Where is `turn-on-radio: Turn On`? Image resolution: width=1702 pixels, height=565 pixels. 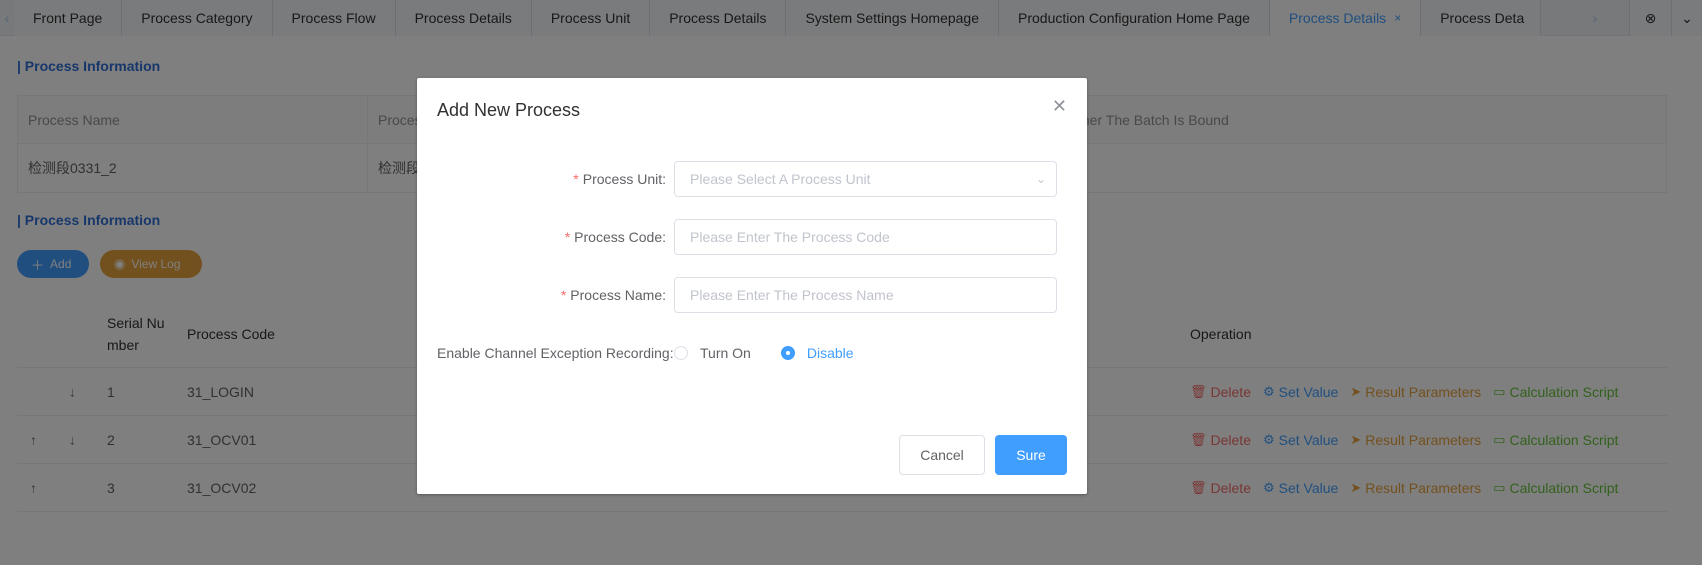
turn-on-radio: Turn On is located at coordinates (712, 353).